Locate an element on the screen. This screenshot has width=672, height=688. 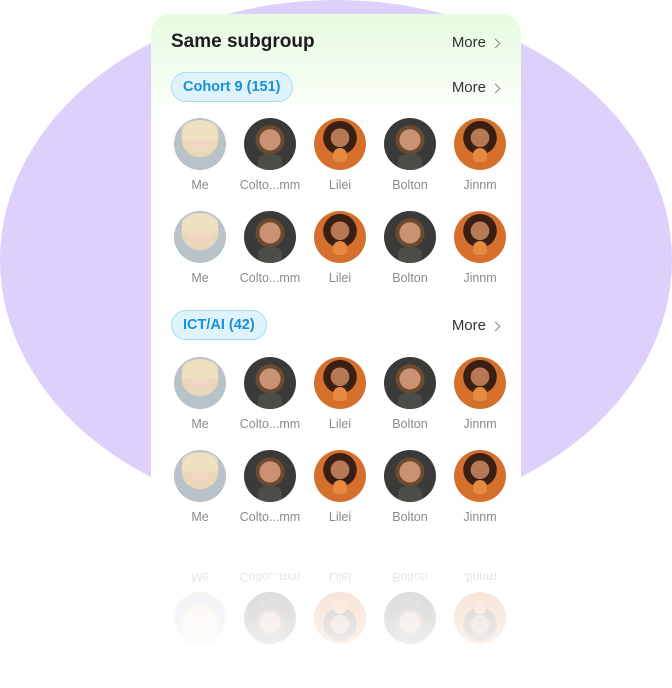
card-more-link: More is located at coordinates (476, 42).